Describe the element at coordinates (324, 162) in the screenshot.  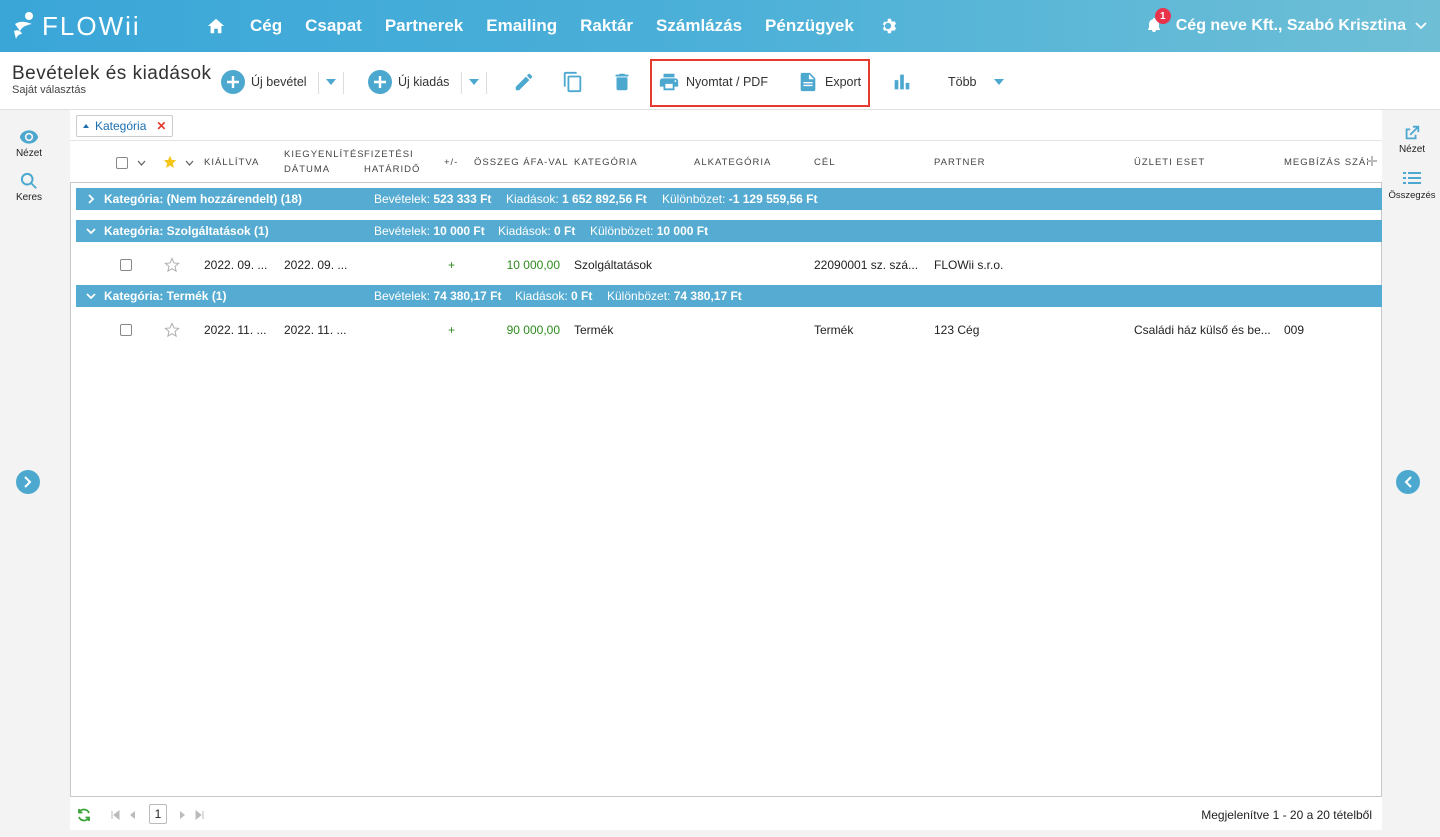
I see `column-header-settlement: KIEGYENLÍTÉS DÁTUMA` at that location.